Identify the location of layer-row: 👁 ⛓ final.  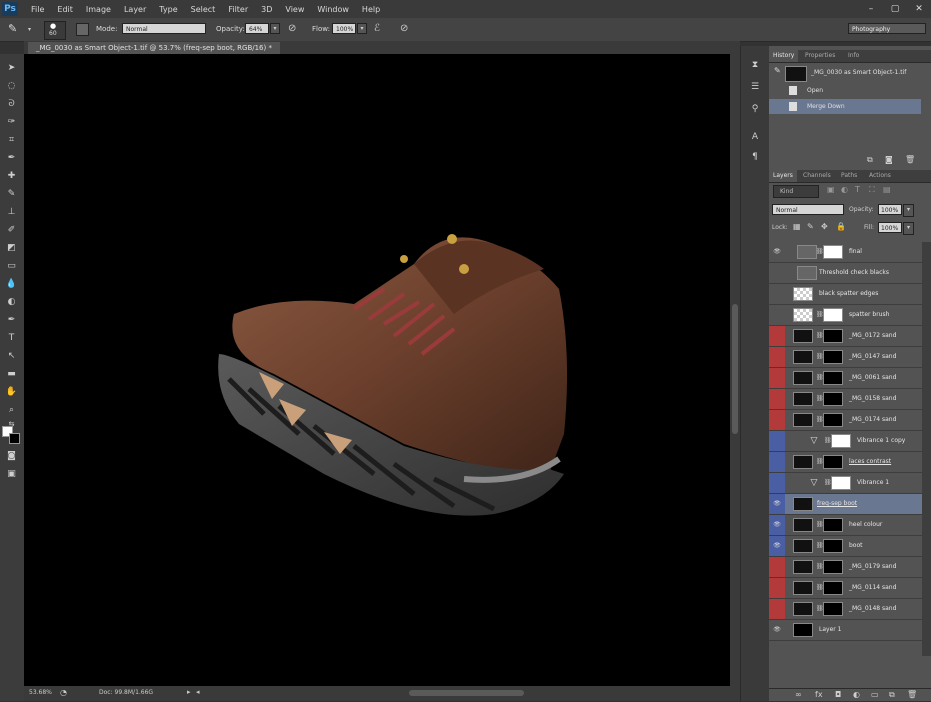
(845, 252).